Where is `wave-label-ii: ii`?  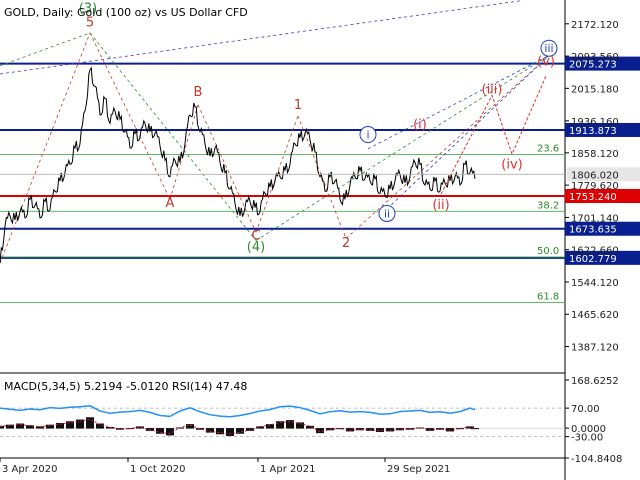 wave-label-ii: ii is located at coordinates (387, 213).